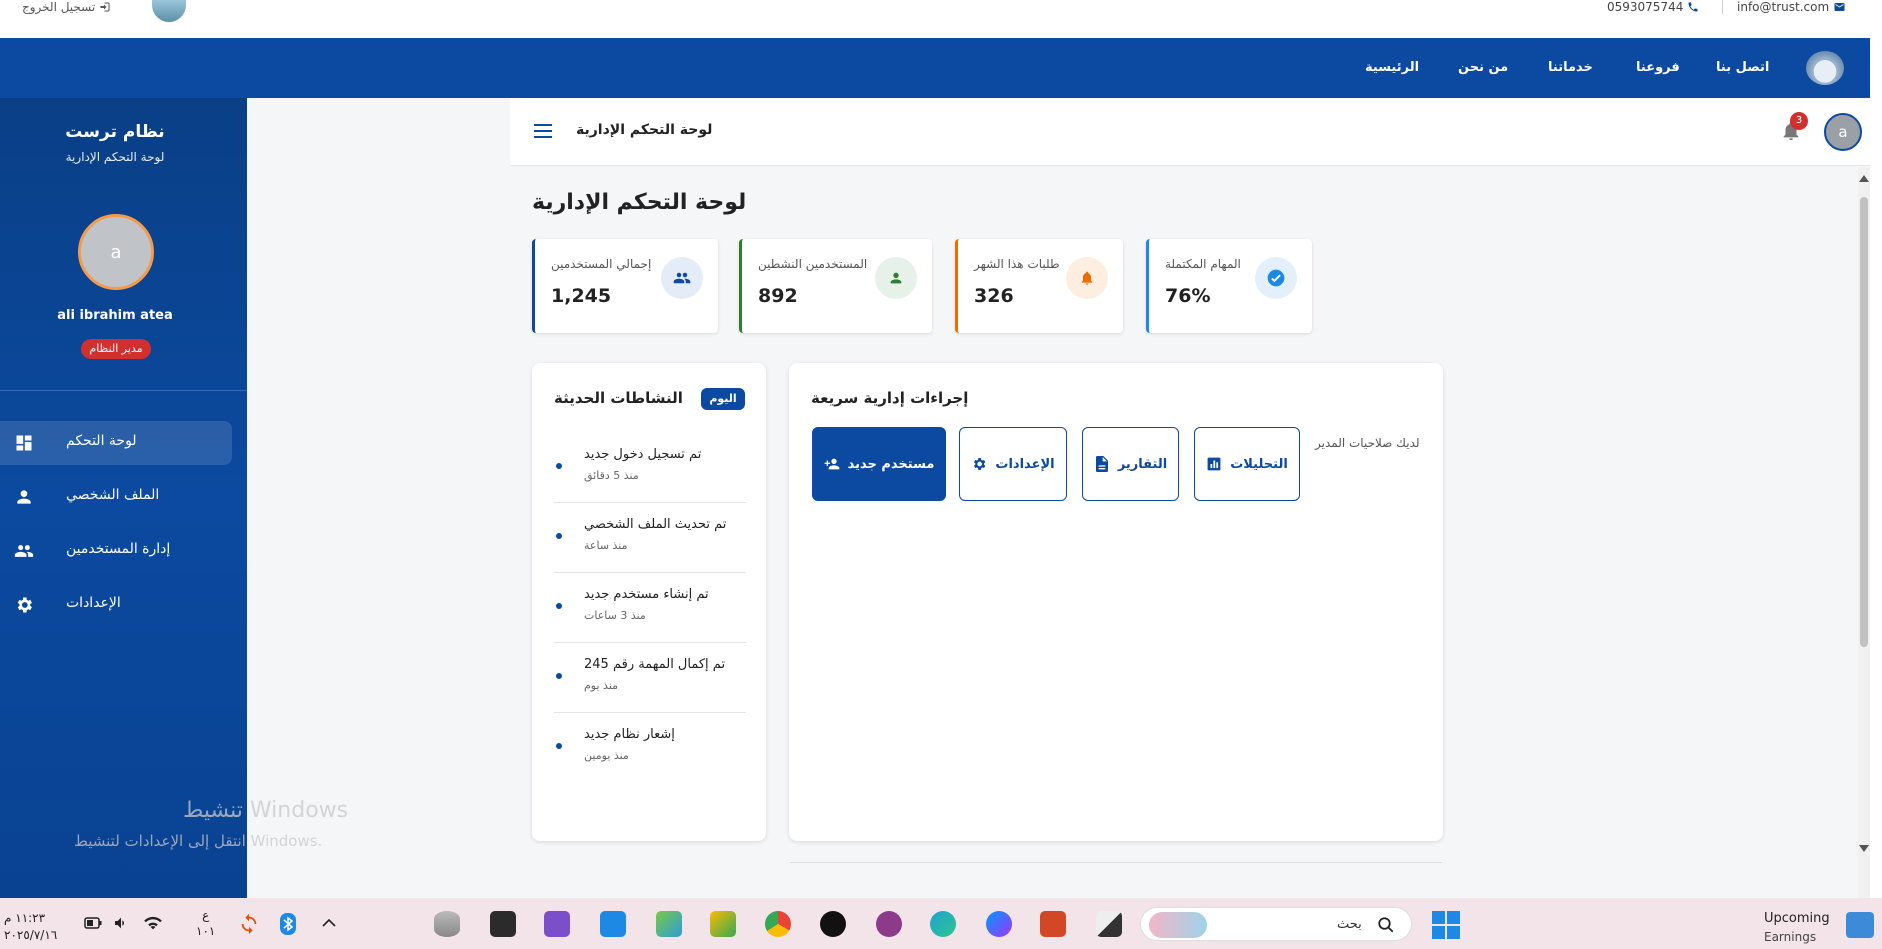 Image resolution: width=1882 pixels, height=949 pixels. Describe the element at coordinates (1178, 925) in the screenshot. I see `search-highlight-image` at that location.